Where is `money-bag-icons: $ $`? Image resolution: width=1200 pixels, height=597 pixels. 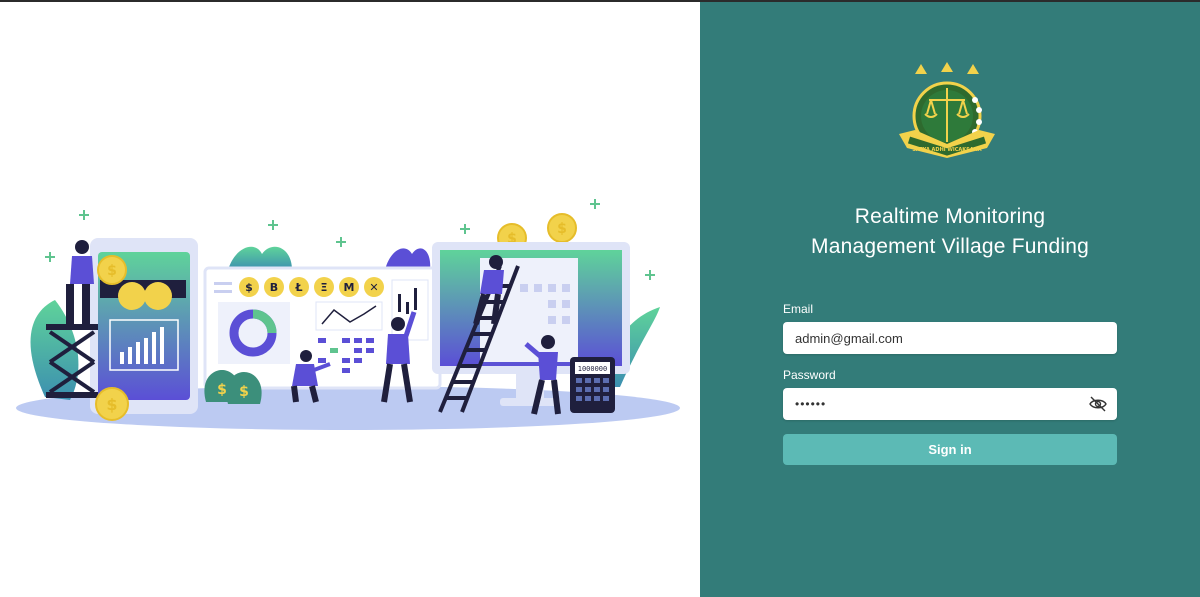 money-bag-icons: $ $ is located at coordinates (233, 387).